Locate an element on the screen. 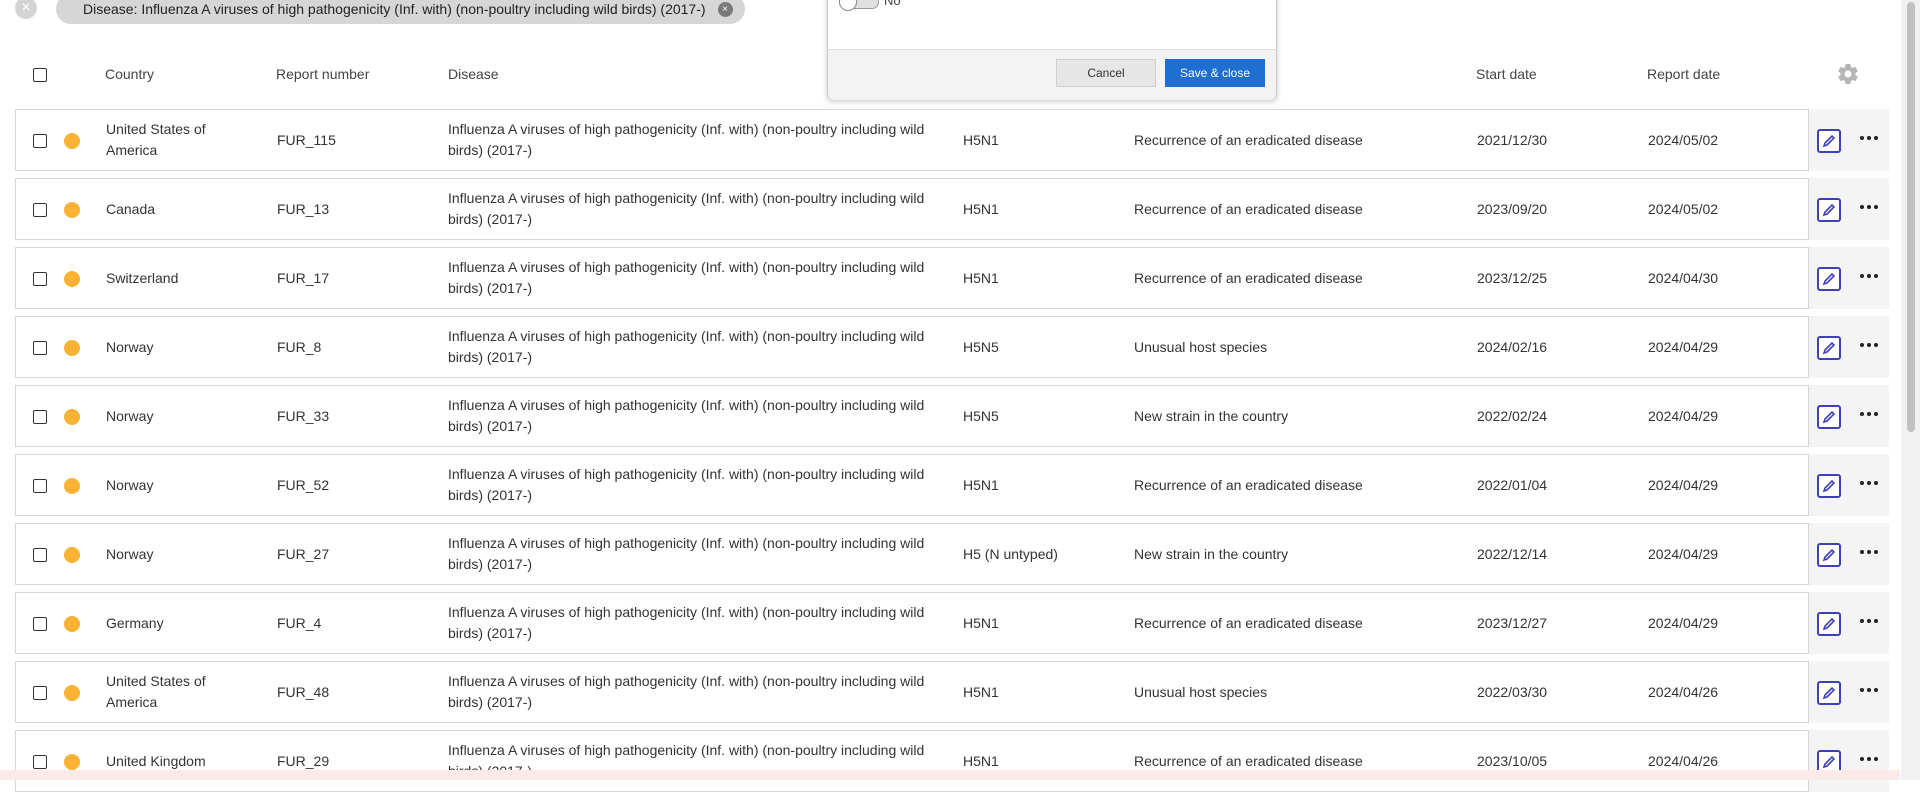 This screenshot has height=794, width=1920. cell-reason: Unusual host species is located at coordinates (1201, 347).